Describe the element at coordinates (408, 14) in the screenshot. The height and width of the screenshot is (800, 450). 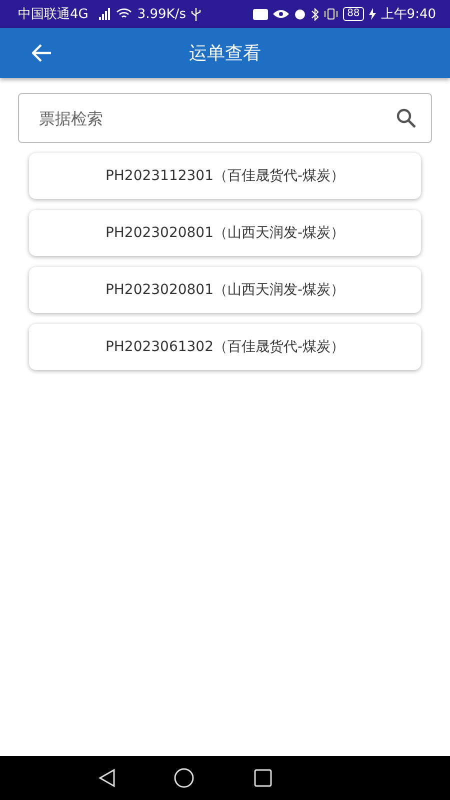
I see `clock: 上午9:40` at that location.